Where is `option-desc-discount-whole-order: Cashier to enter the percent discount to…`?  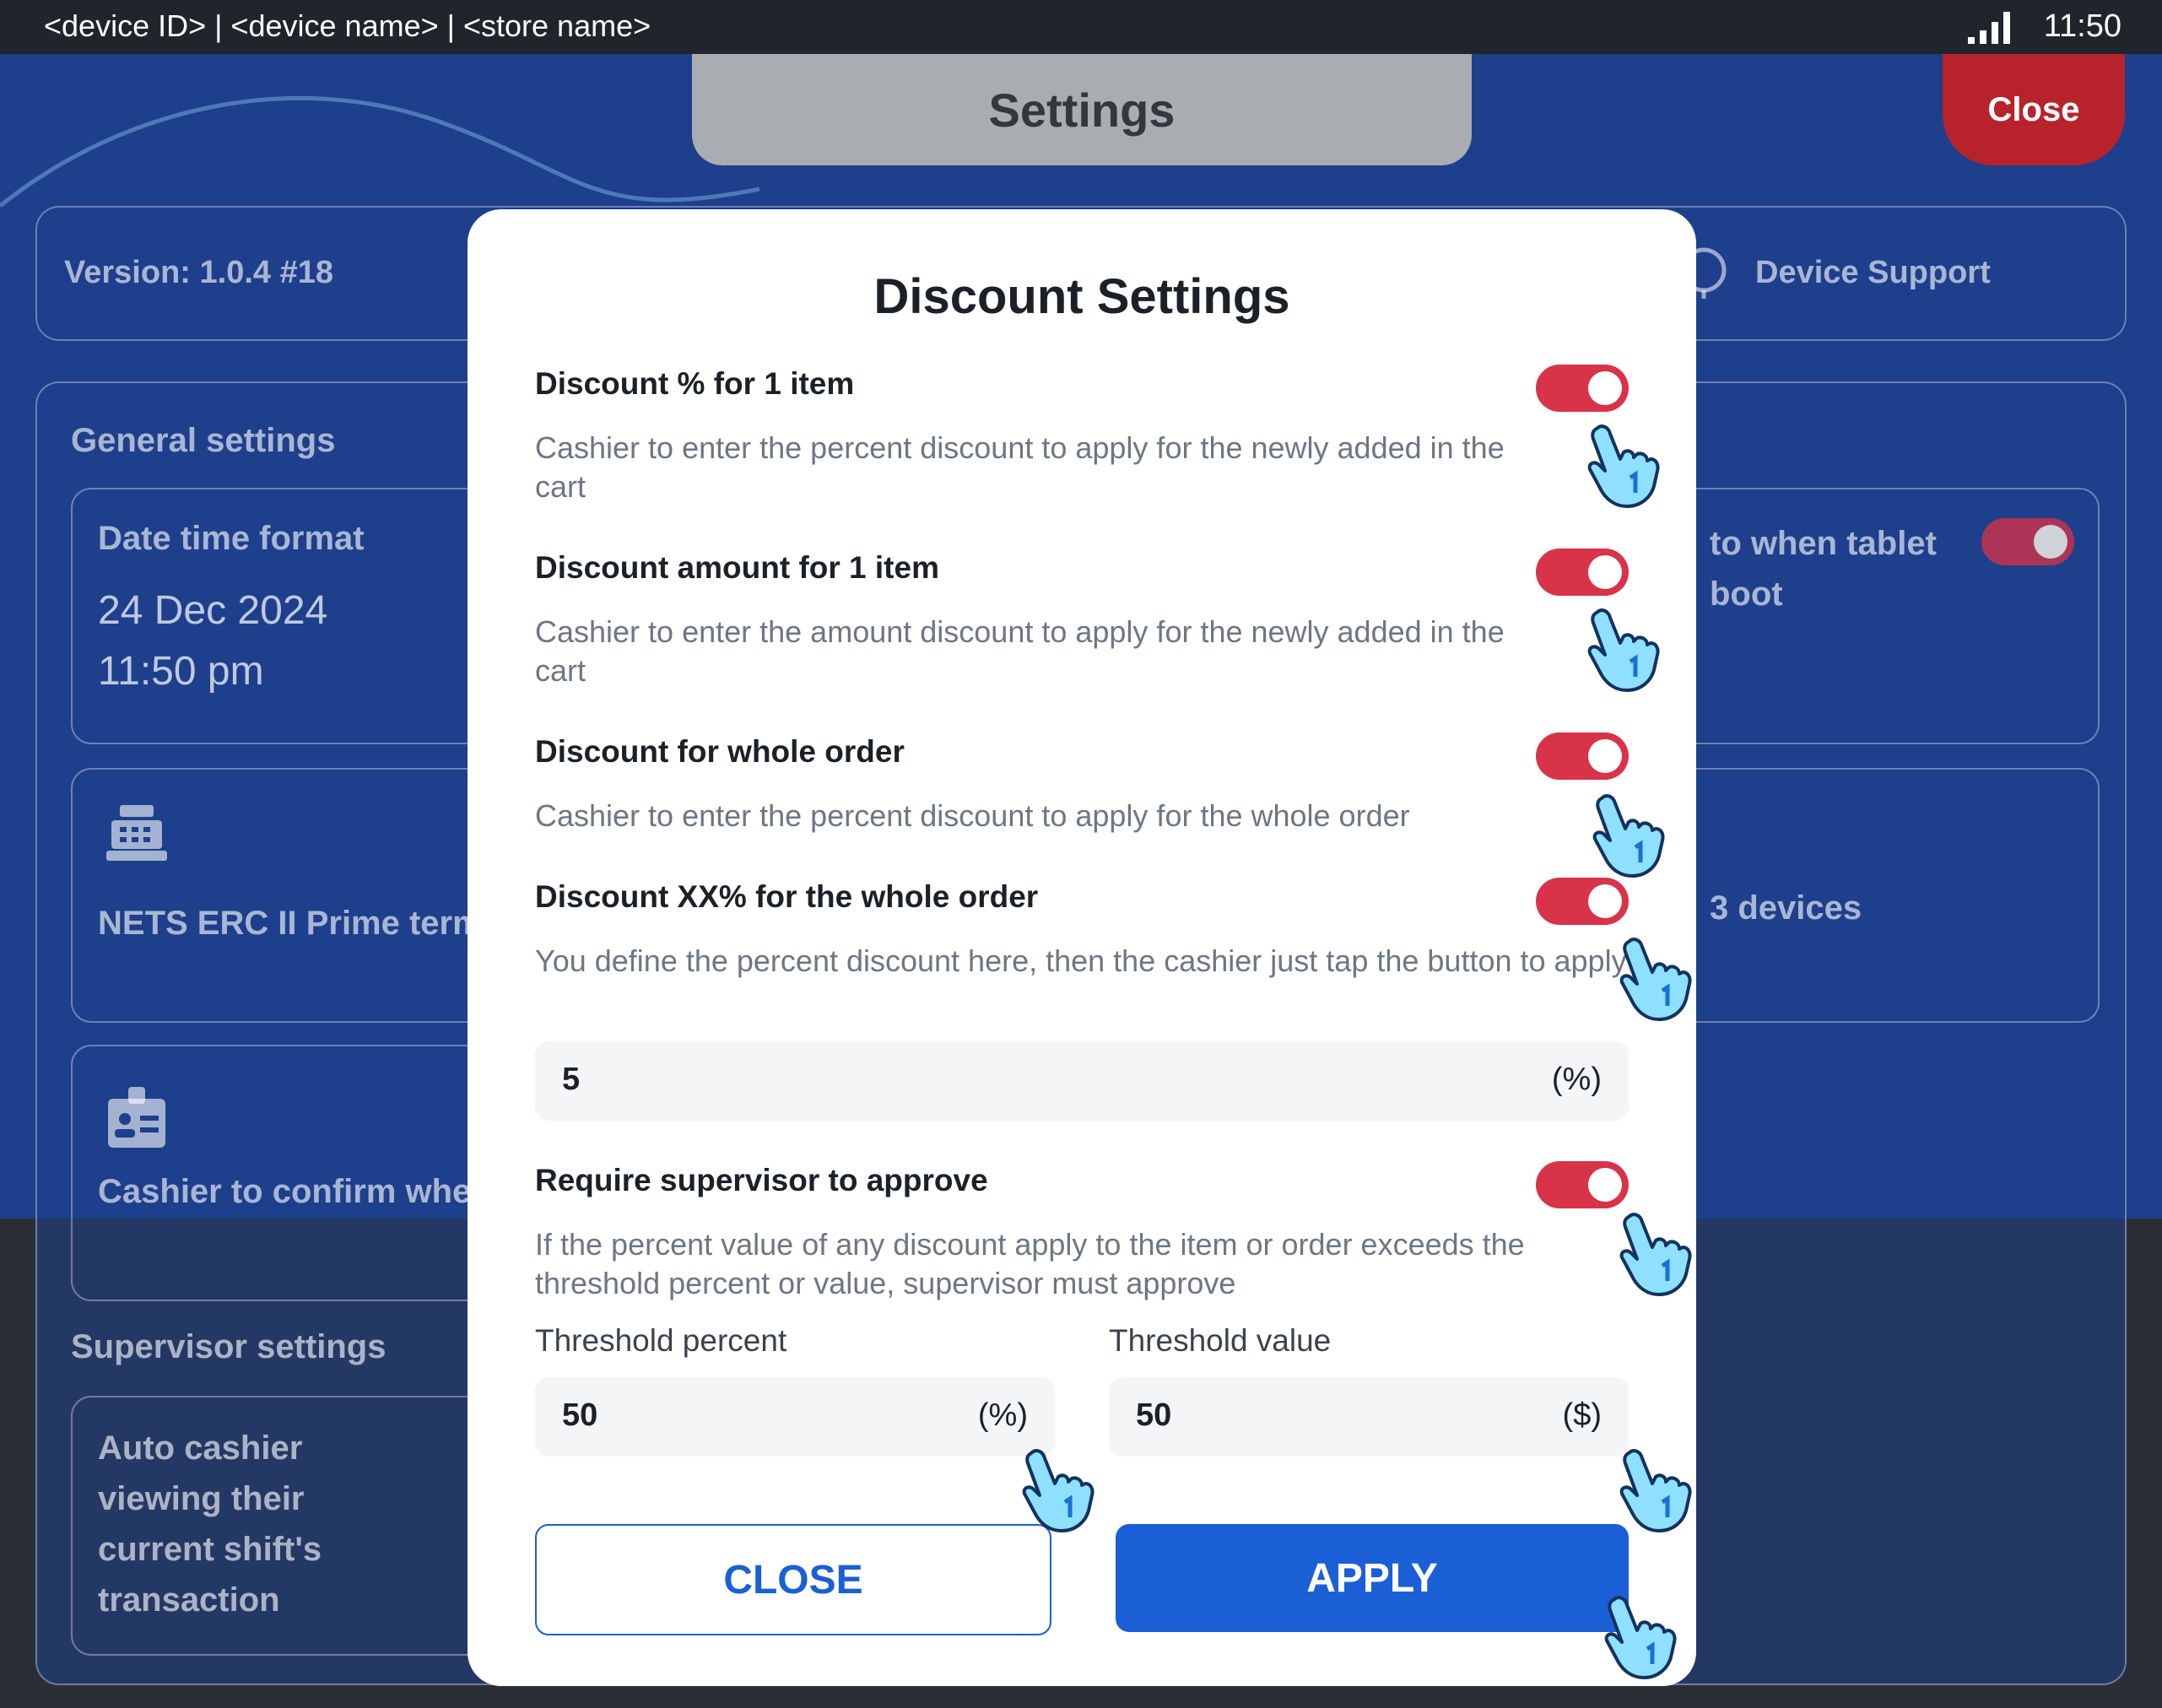
option-desc-discount-whole-order: Cashier to enter the percent discount to… is located at coordinates (972, 815).